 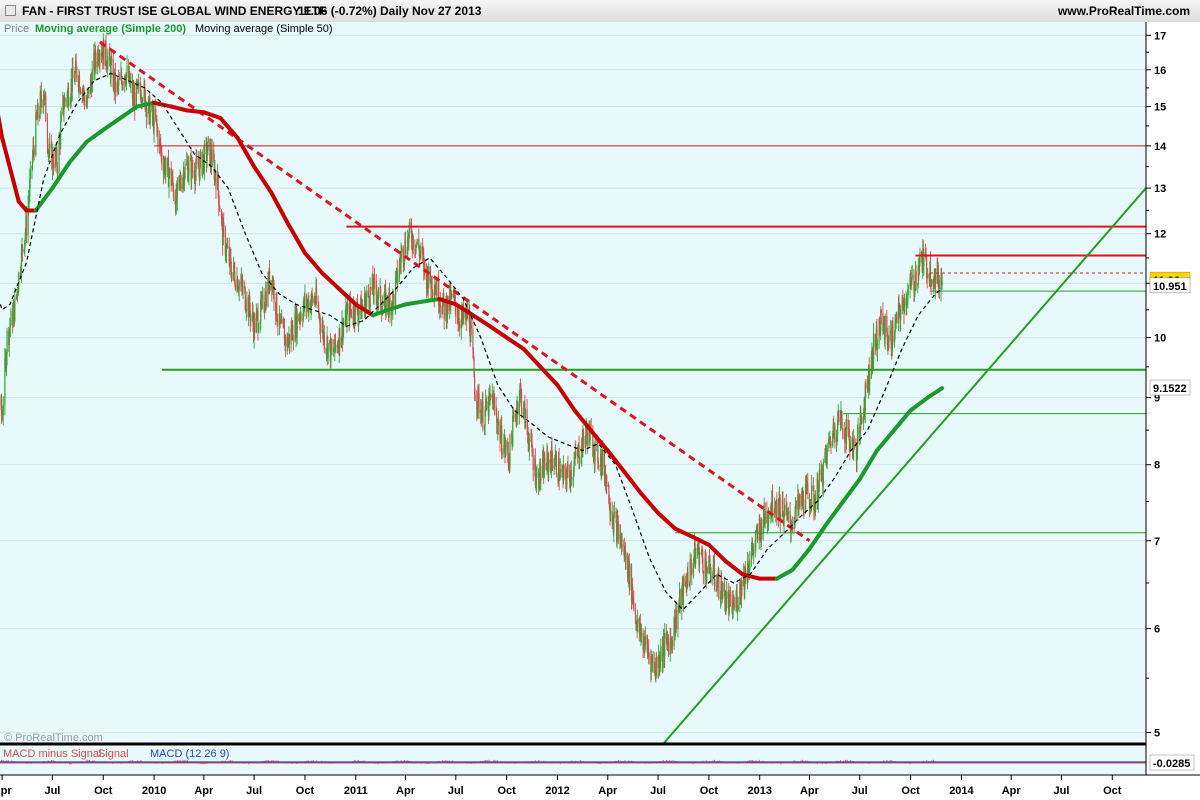 I want to click on y-tick-label: 10, so click(x=1160, y=339).